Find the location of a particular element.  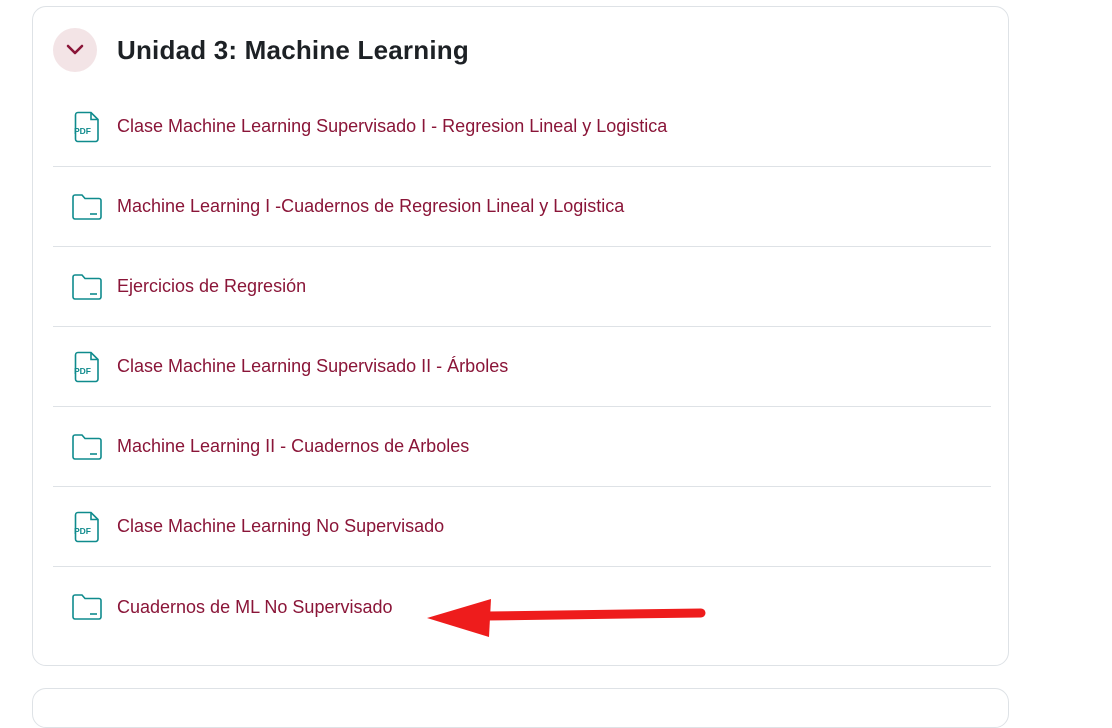

activity-link-folder: Ejercicios de Regresión is located at coordinates (211, 286).